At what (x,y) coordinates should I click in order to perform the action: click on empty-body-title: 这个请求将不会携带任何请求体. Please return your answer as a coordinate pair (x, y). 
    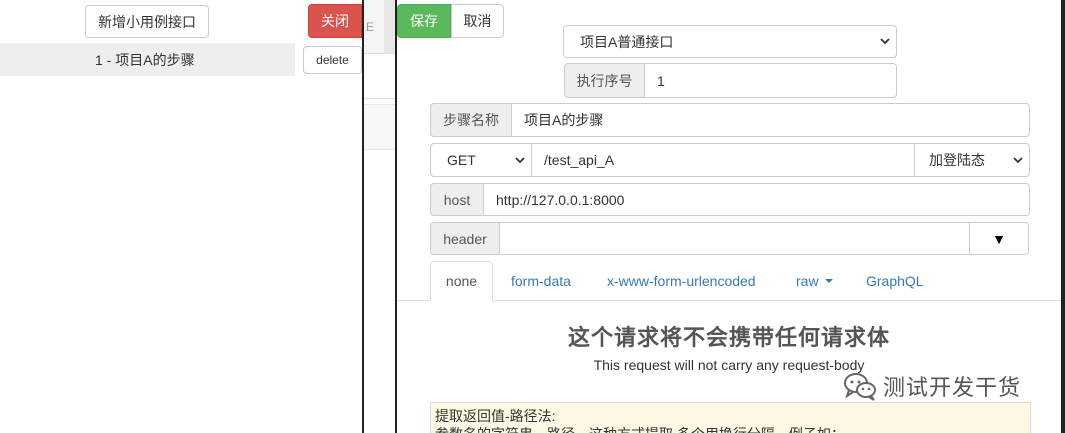
    Looking at the image, I should click on (728, 337).